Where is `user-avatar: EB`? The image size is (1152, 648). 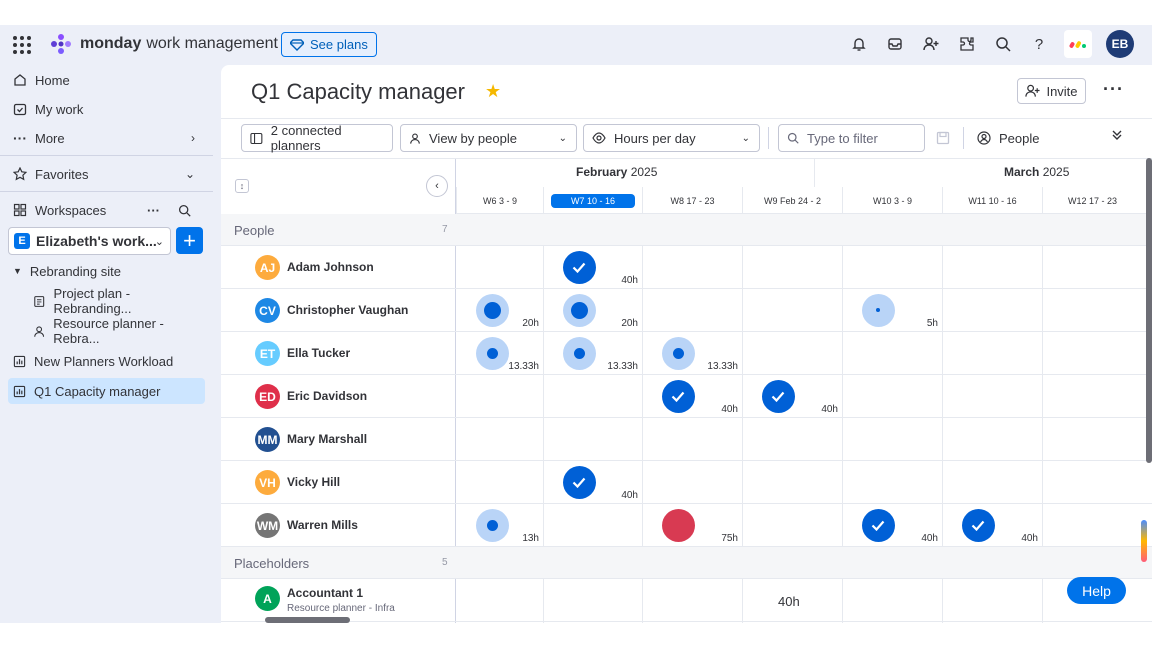
user-avatar: EB is located at coordinates (1120, 44).